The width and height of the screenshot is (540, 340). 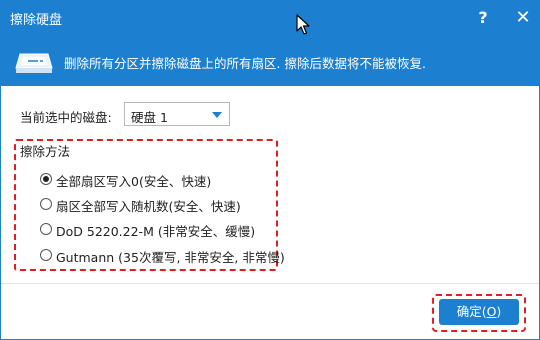 What do you see at coordinates (148, 206) in the screenshot?
I see `method-option-label: 扇区全部写入随机数(安全、快速)` at bounding box center [148, 206].